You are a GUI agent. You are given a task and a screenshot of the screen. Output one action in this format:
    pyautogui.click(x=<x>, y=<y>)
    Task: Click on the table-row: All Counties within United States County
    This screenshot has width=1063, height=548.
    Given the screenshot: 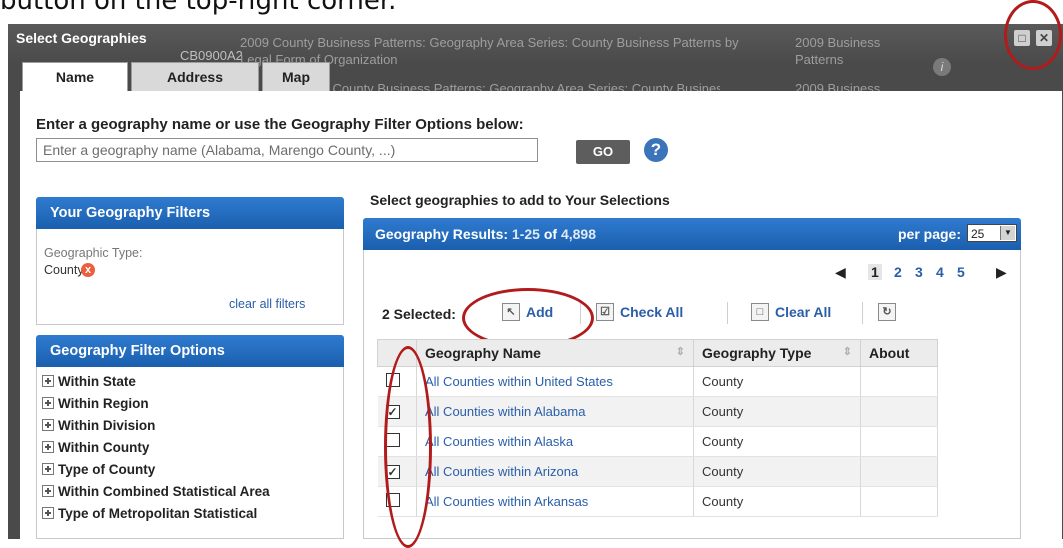 What is the action you would take?
    pyautogui.click(x=657, y=381)
    